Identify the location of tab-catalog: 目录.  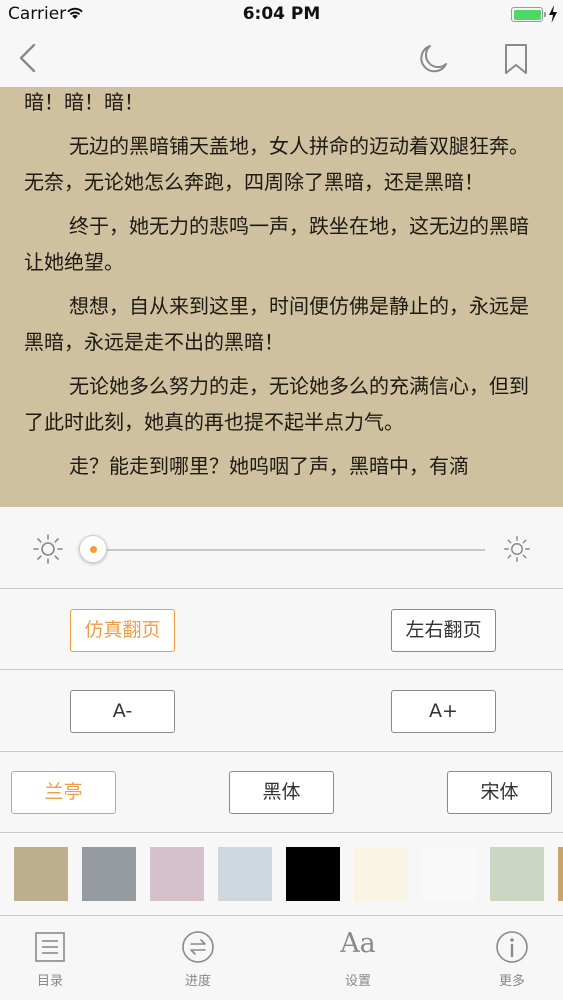
(50, 958).